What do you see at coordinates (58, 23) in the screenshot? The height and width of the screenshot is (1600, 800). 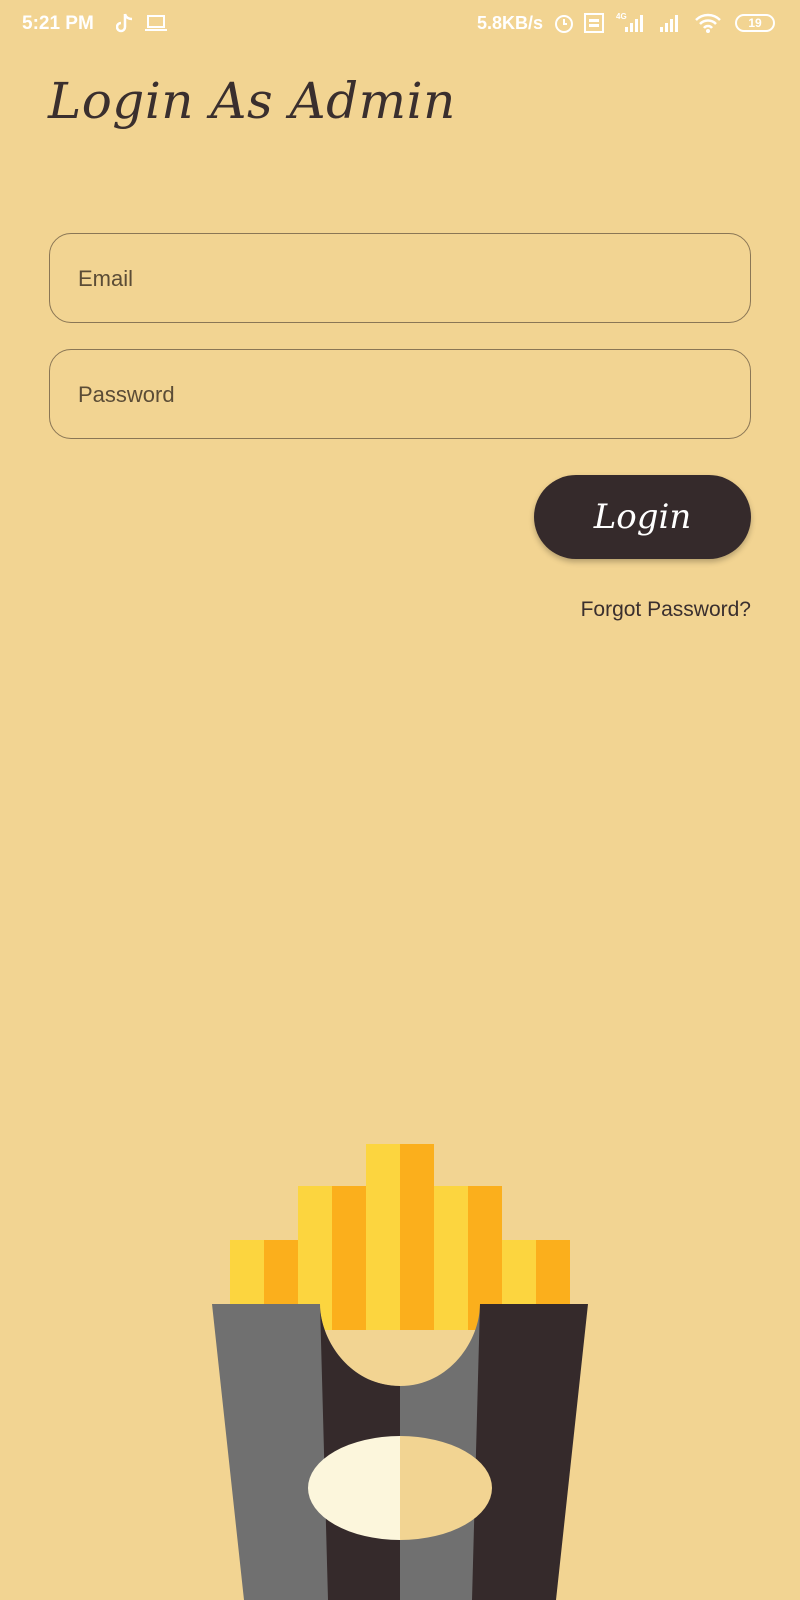 I see `status-time: 5:21 PM` at bounding box center [58, 23].